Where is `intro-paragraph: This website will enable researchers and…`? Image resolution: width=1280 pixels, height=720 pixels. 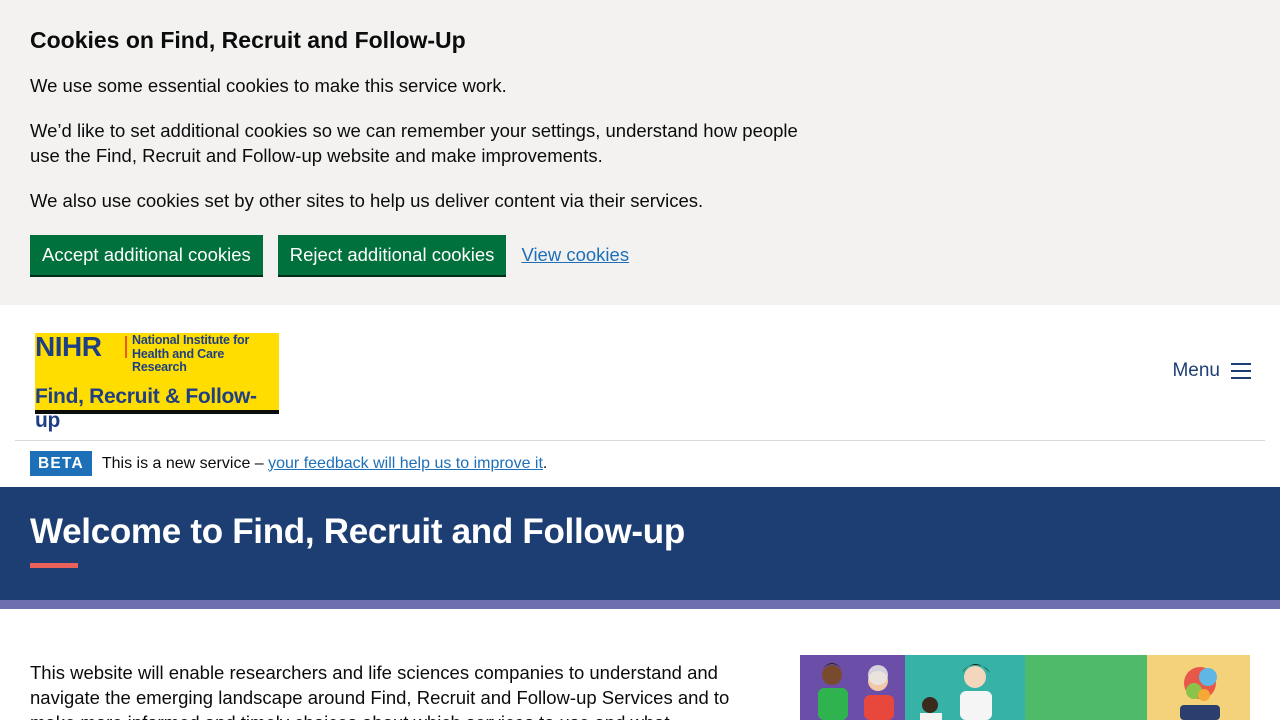 intro-paragraph: This website will enable researchers and… is located at coordinates (380, 691).